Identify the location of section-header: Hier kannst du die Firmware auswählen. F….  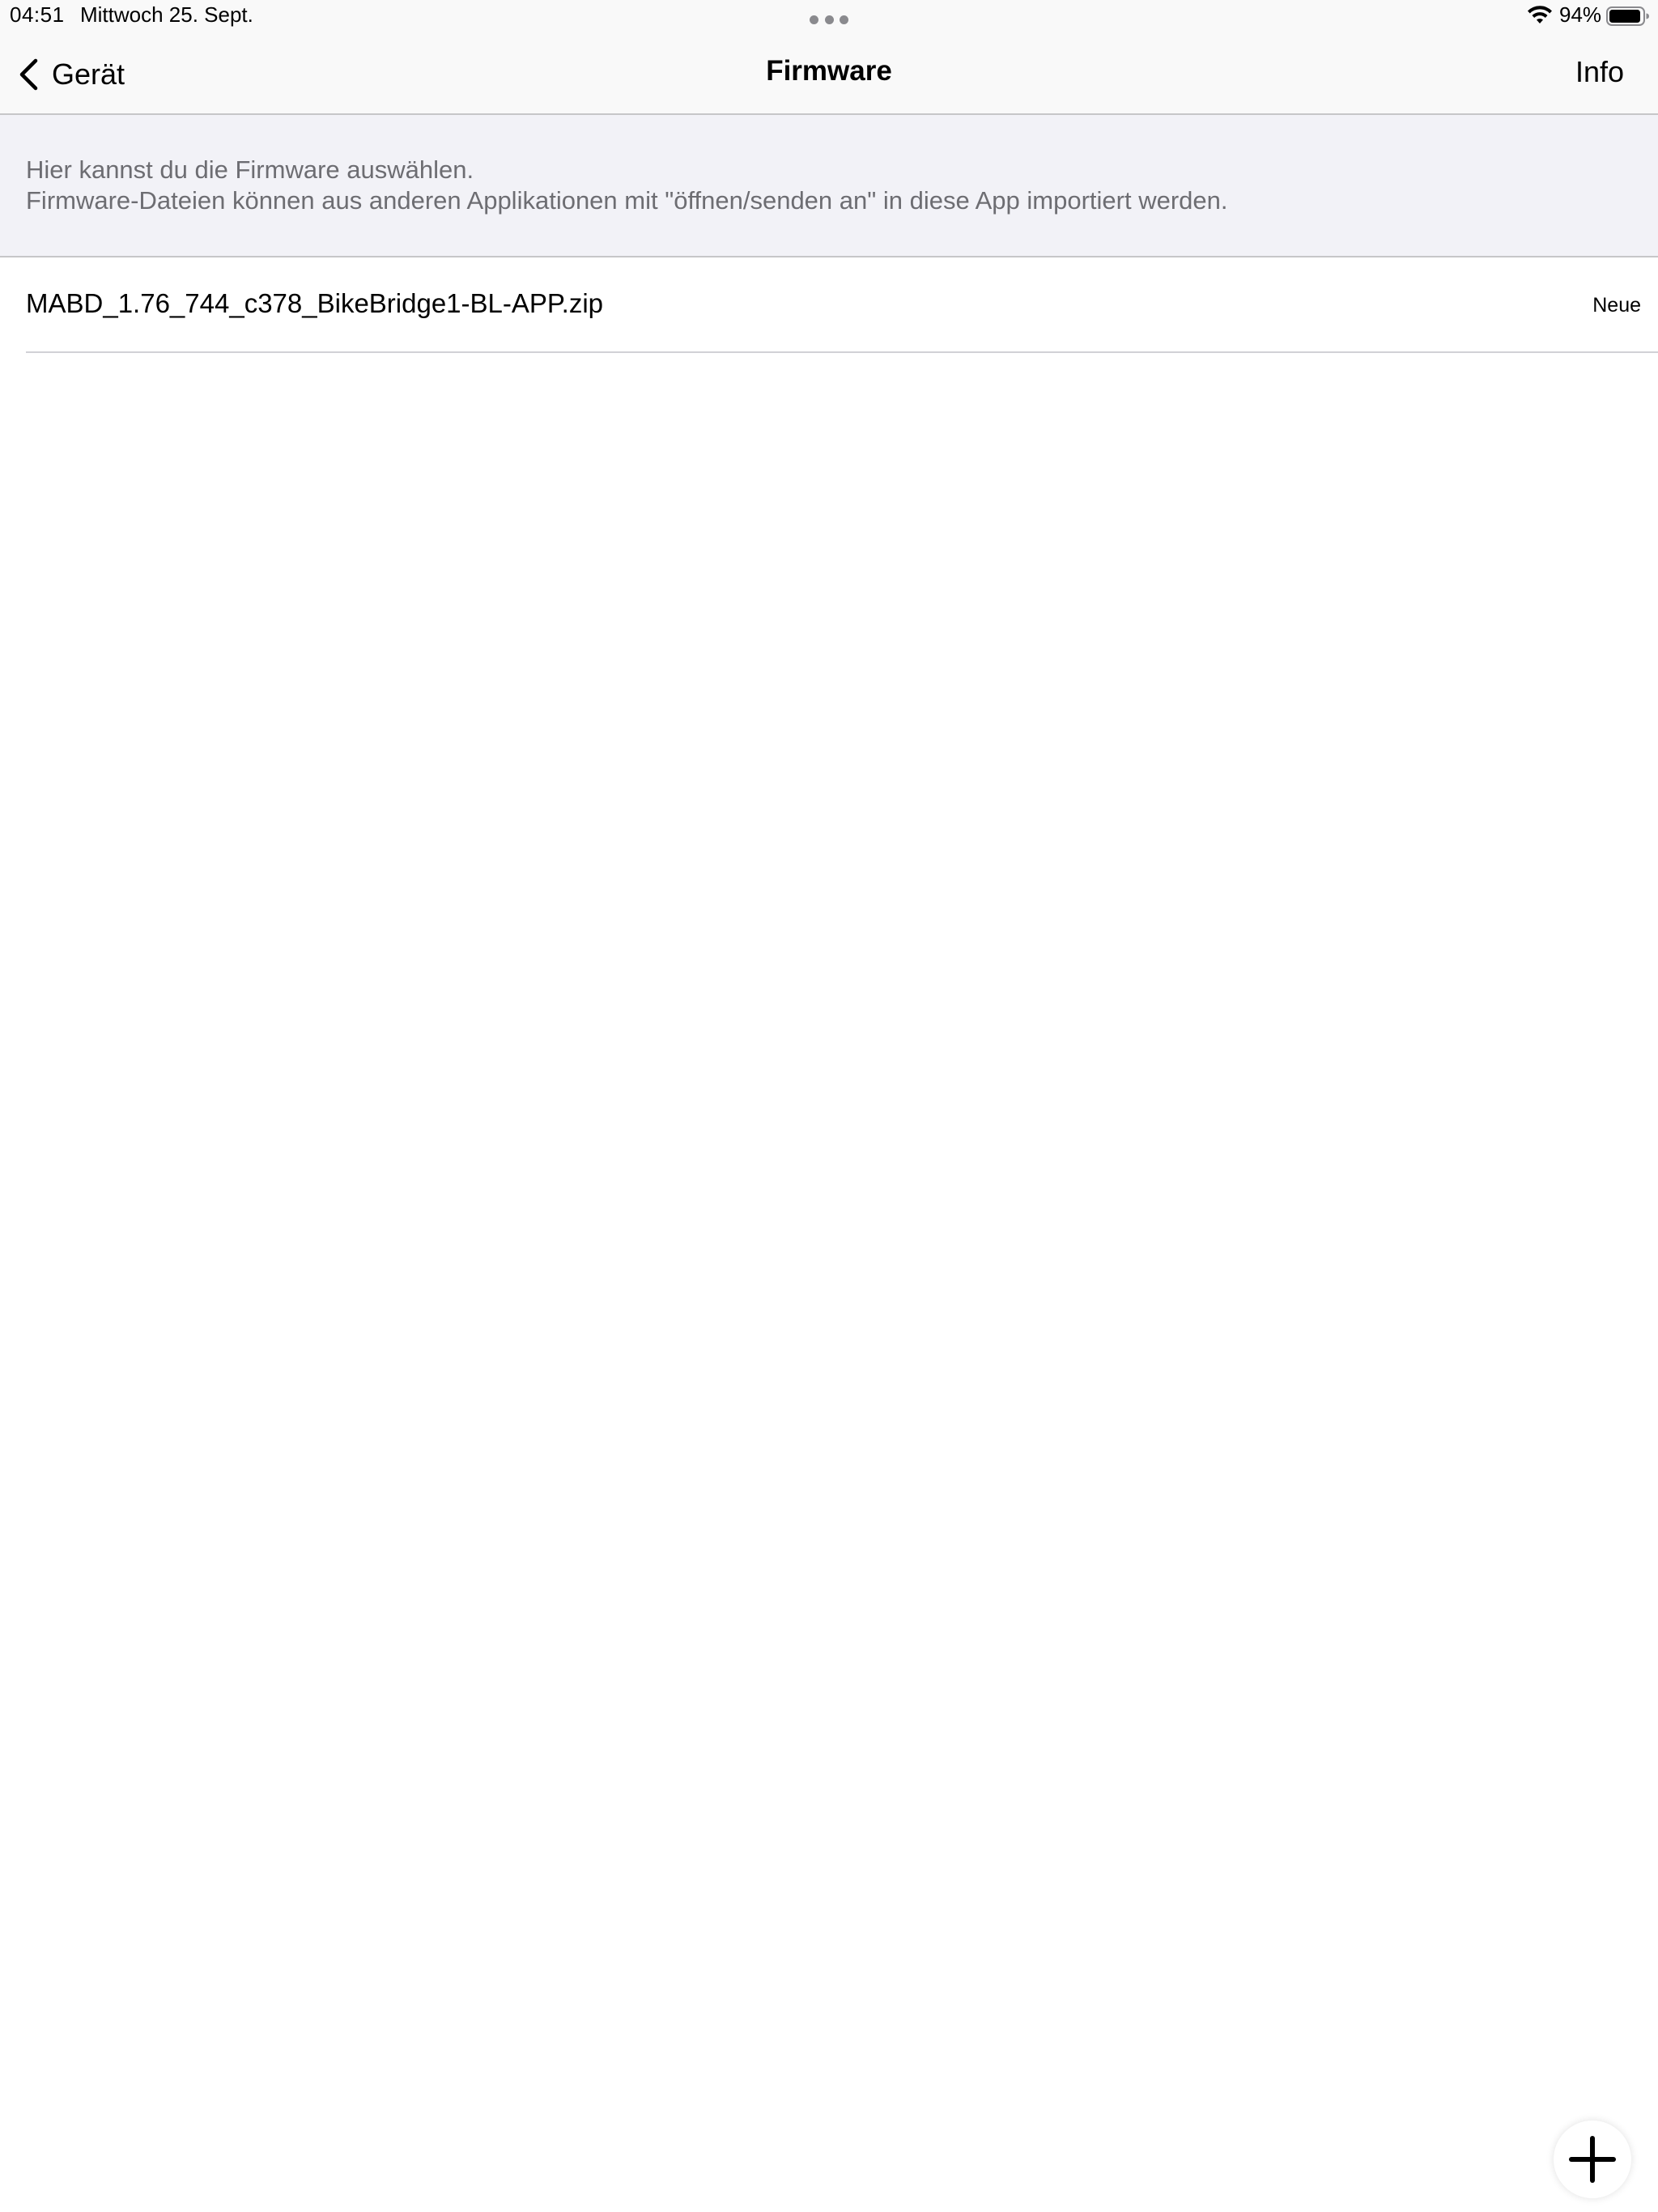
(829, 186).